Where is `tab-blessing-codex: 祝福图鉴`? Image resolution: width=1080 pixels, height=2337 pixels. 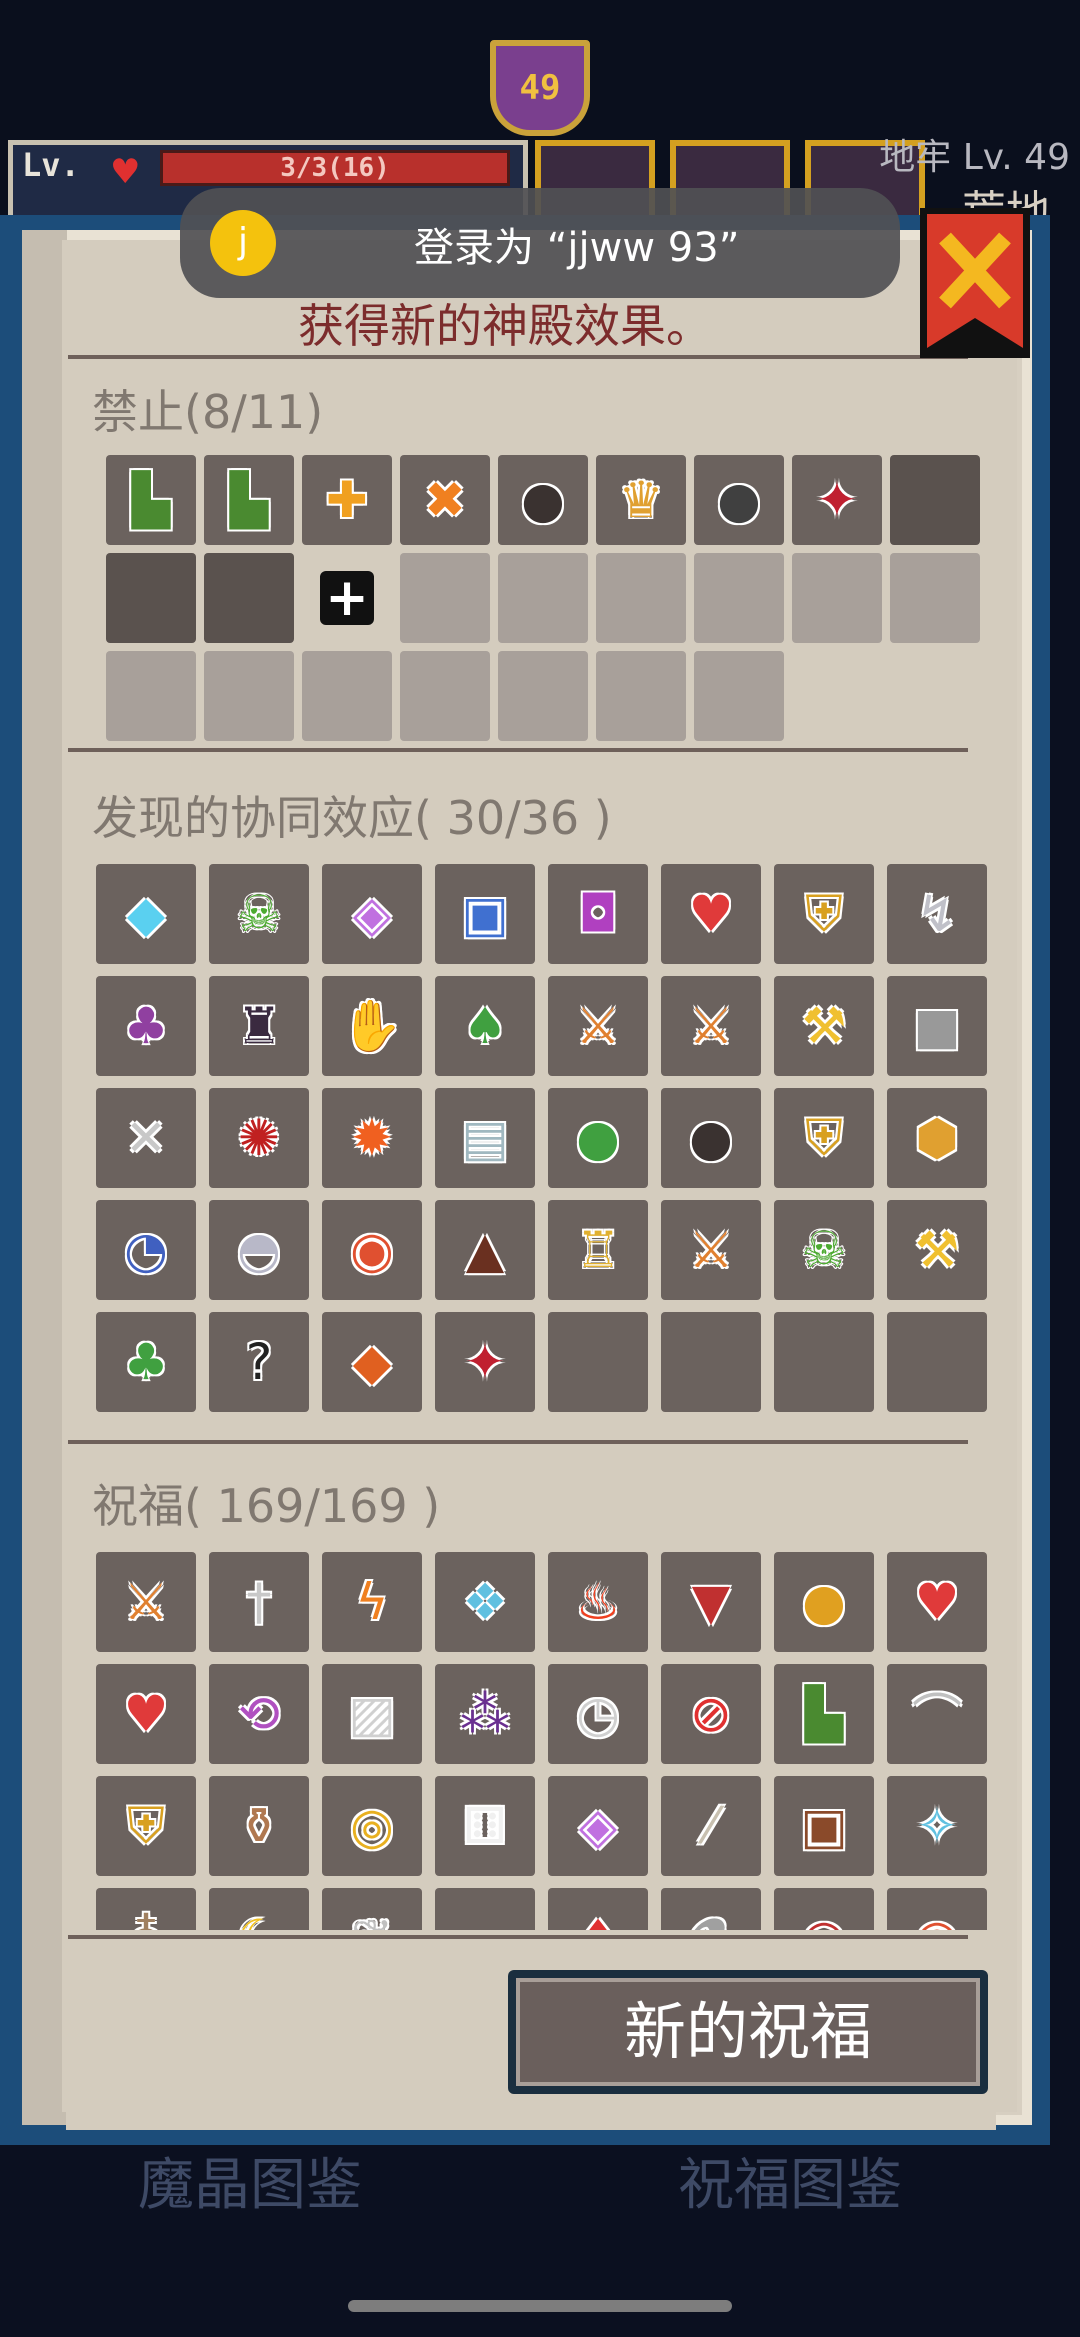 tab-blessing-codex: 祝福图鉴 is located at coordinates (790, 2180).